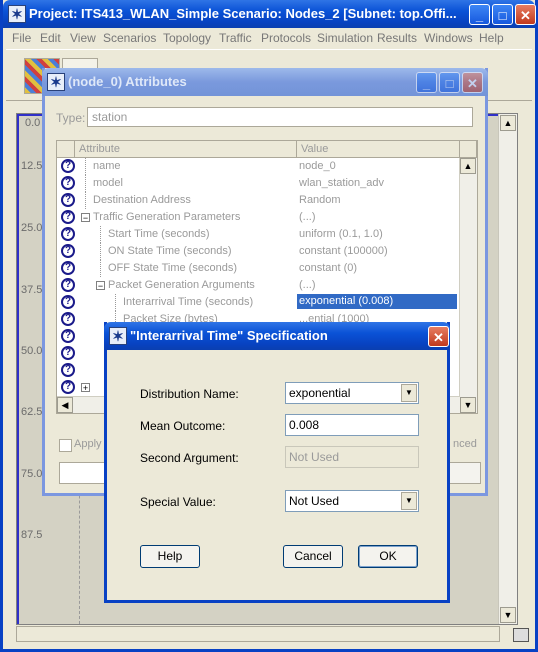  What do you see at coordinates (85, 388) in the screenshot?
I see `expand-icon: +` at bounding box center [85, 388].